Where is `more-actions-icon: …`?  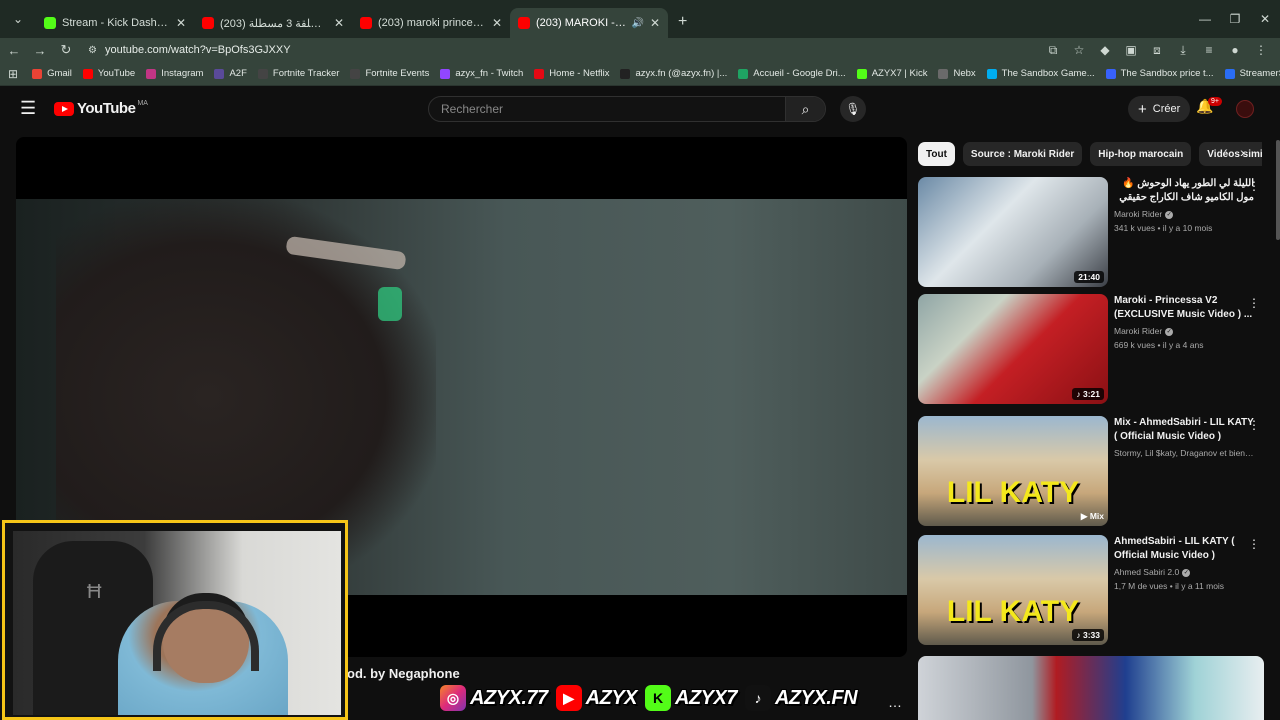
more-actions-icon: … is located at coordinates (895, 702).